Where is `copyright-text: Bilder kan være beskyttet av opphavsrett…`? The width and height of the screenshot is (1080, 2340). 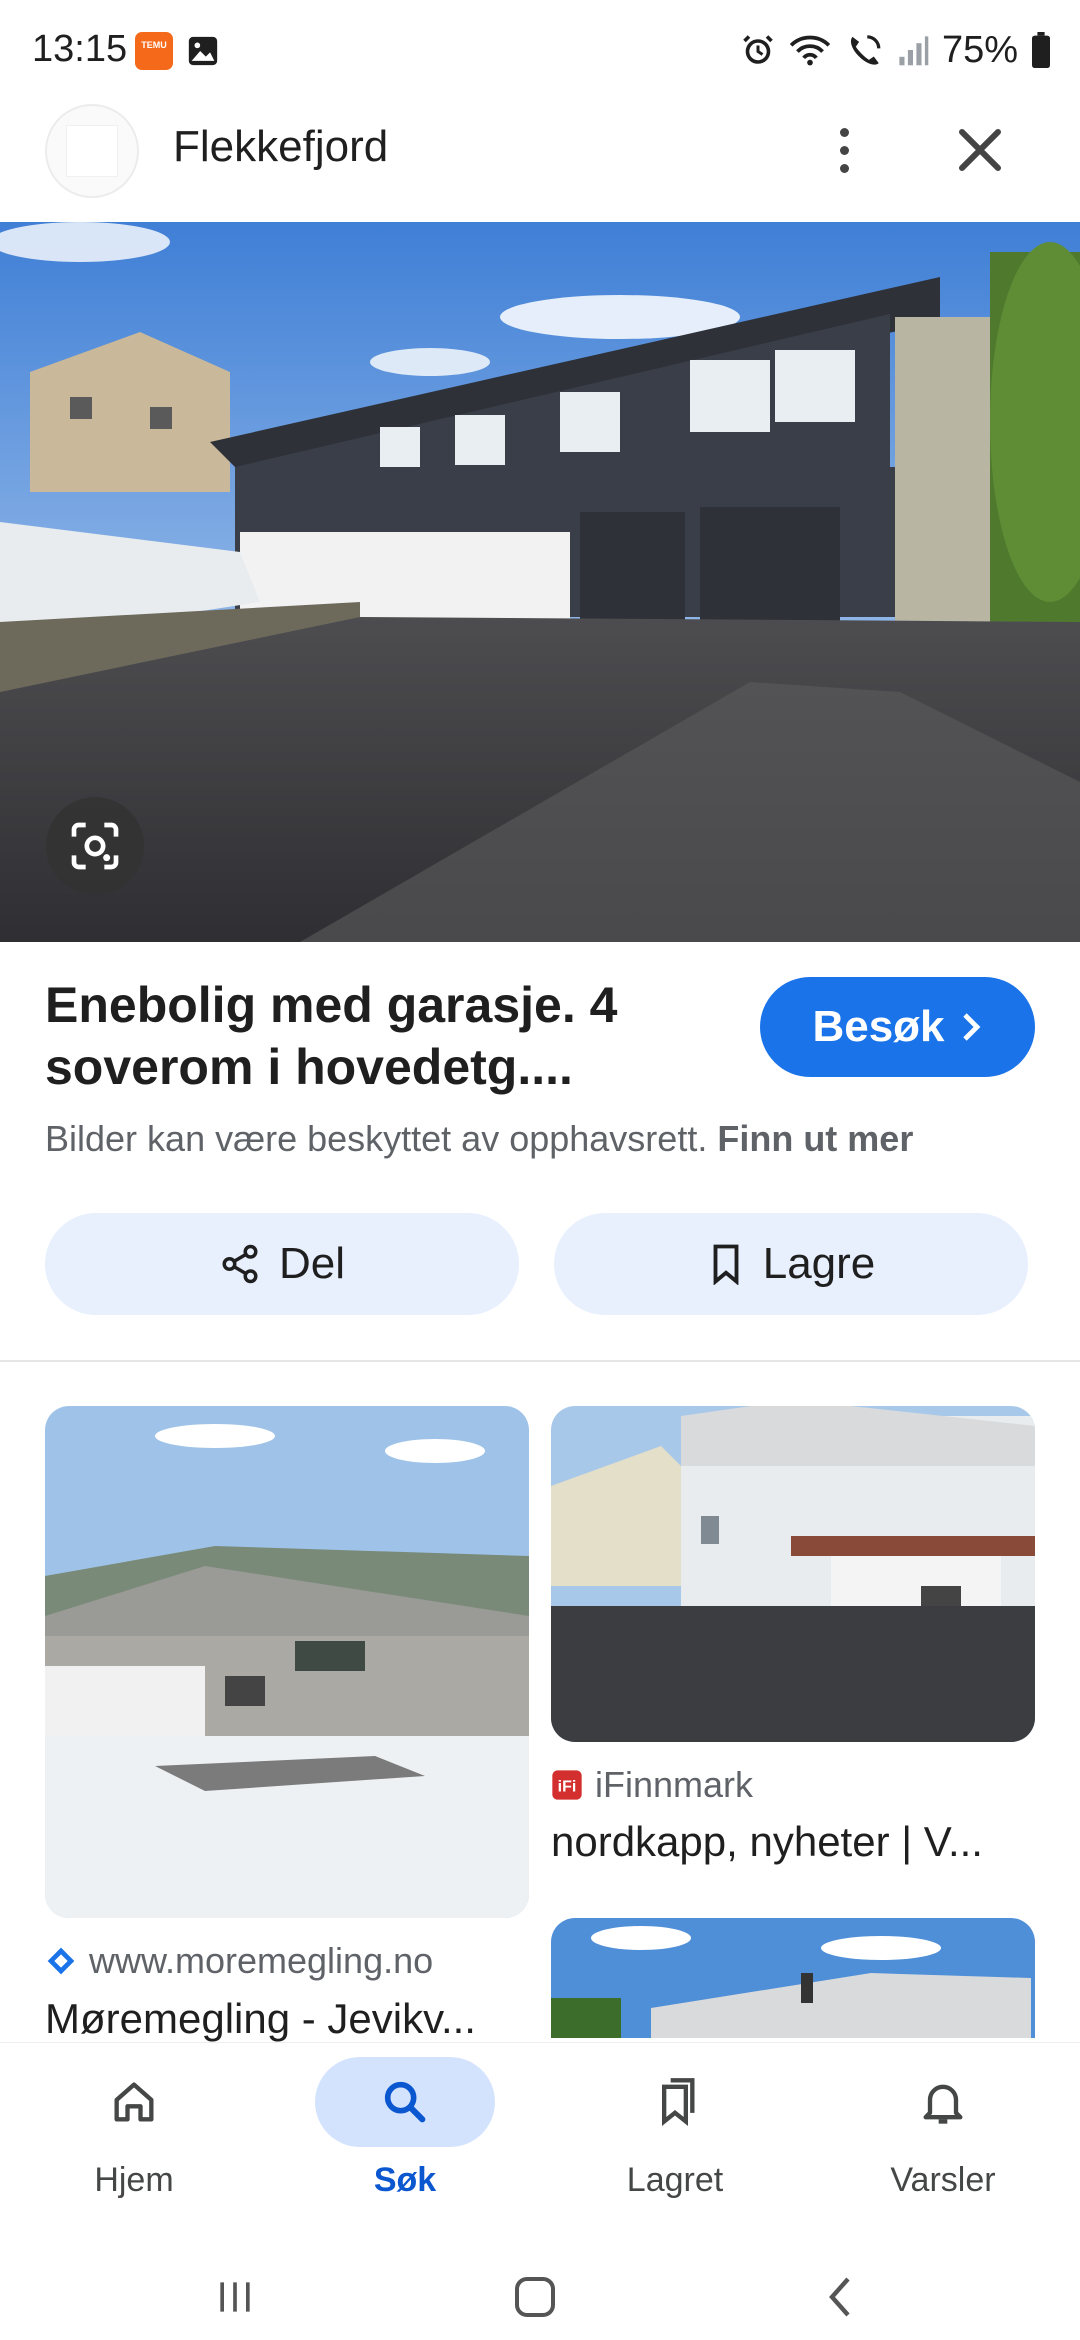
copyright-text: Bilder kan være beskyttet av opphavsrett… is located at coordinates (376, 1138).